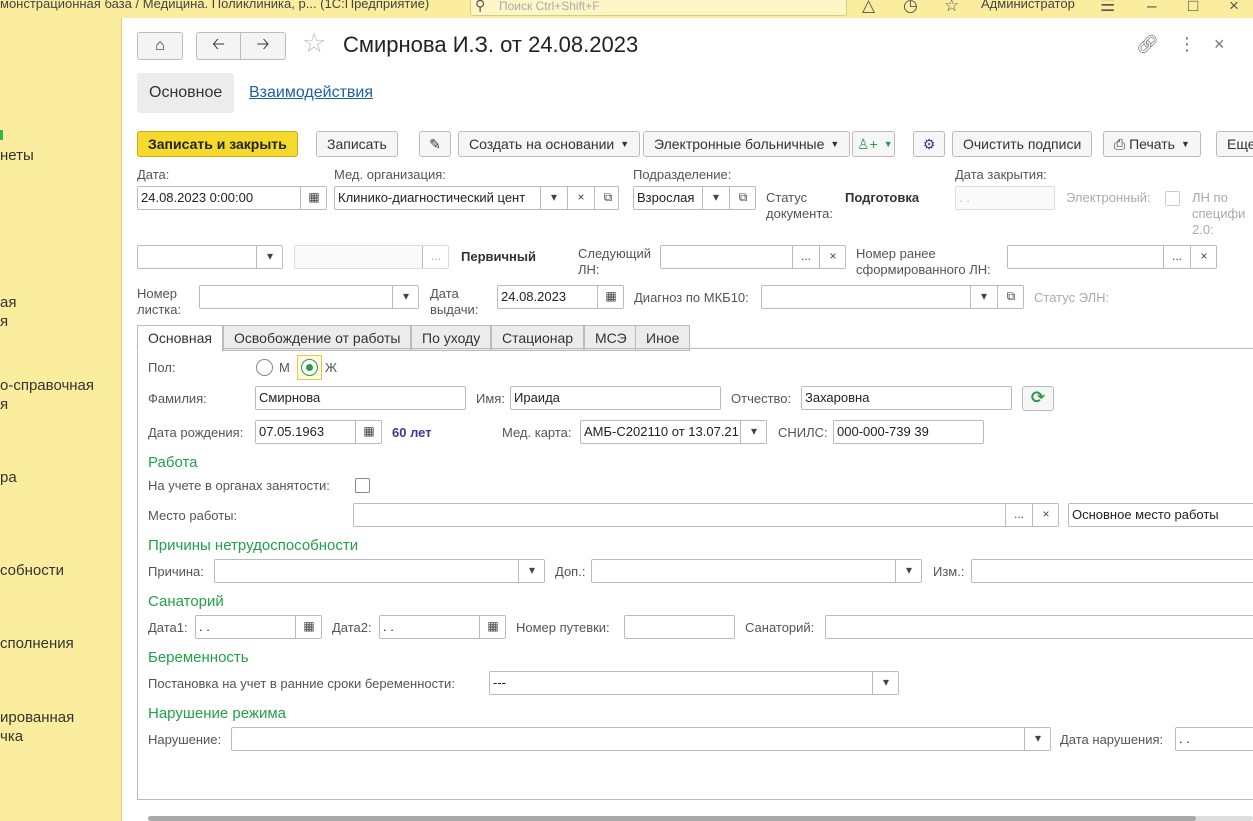 The height and width of the screenshot is (821, 1253). I want to click on patronymic-field: Захаровна, so click(906, 398).